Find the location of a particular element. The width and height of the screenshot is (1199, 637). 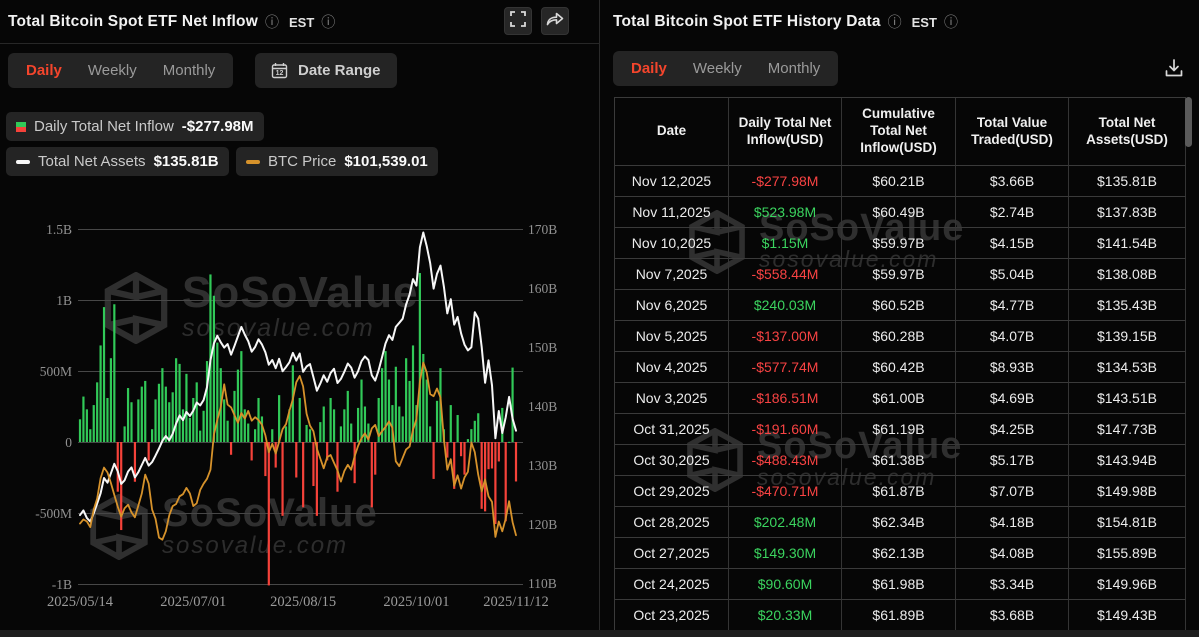

table-row: Nov 5,2025 -$137.00M $60.28B $4.07B $139.15B is located at coordinates (900, 336).